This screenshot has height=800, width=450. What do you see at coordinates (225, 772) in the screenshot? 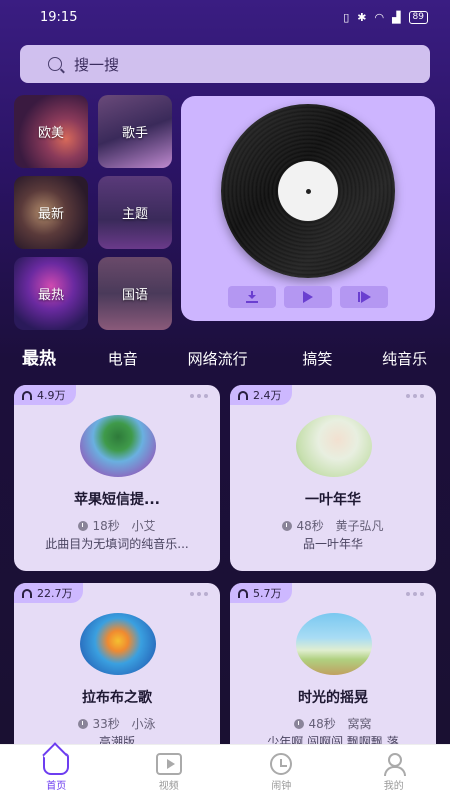
I see `bottom-nav: 首页 视频 闹钟 我的` at bounding box center [225, 772].